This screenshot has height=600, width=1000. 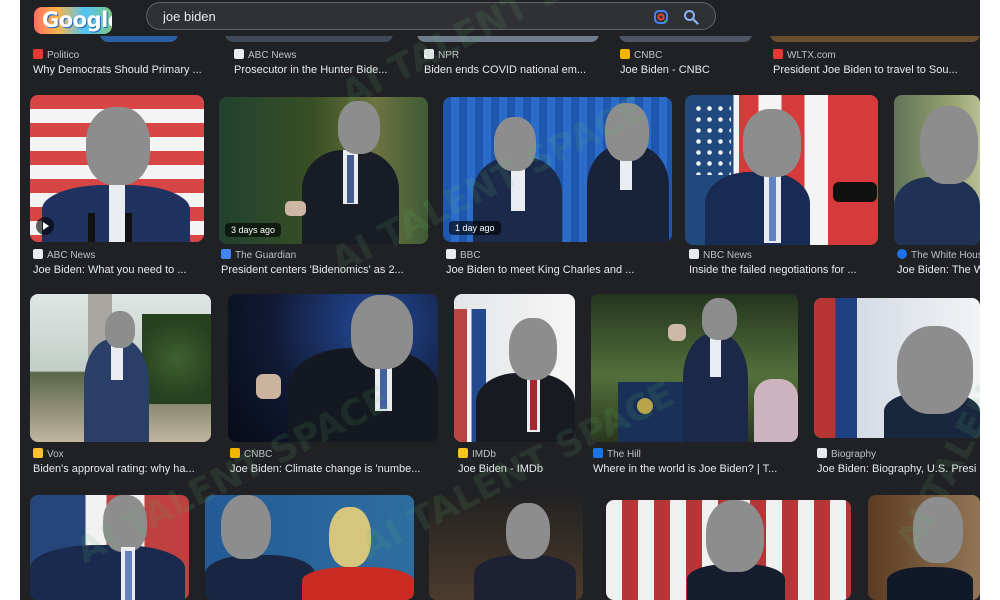 I want to click on result-title: Joe Biden: The W, so click(x=938, y=271).